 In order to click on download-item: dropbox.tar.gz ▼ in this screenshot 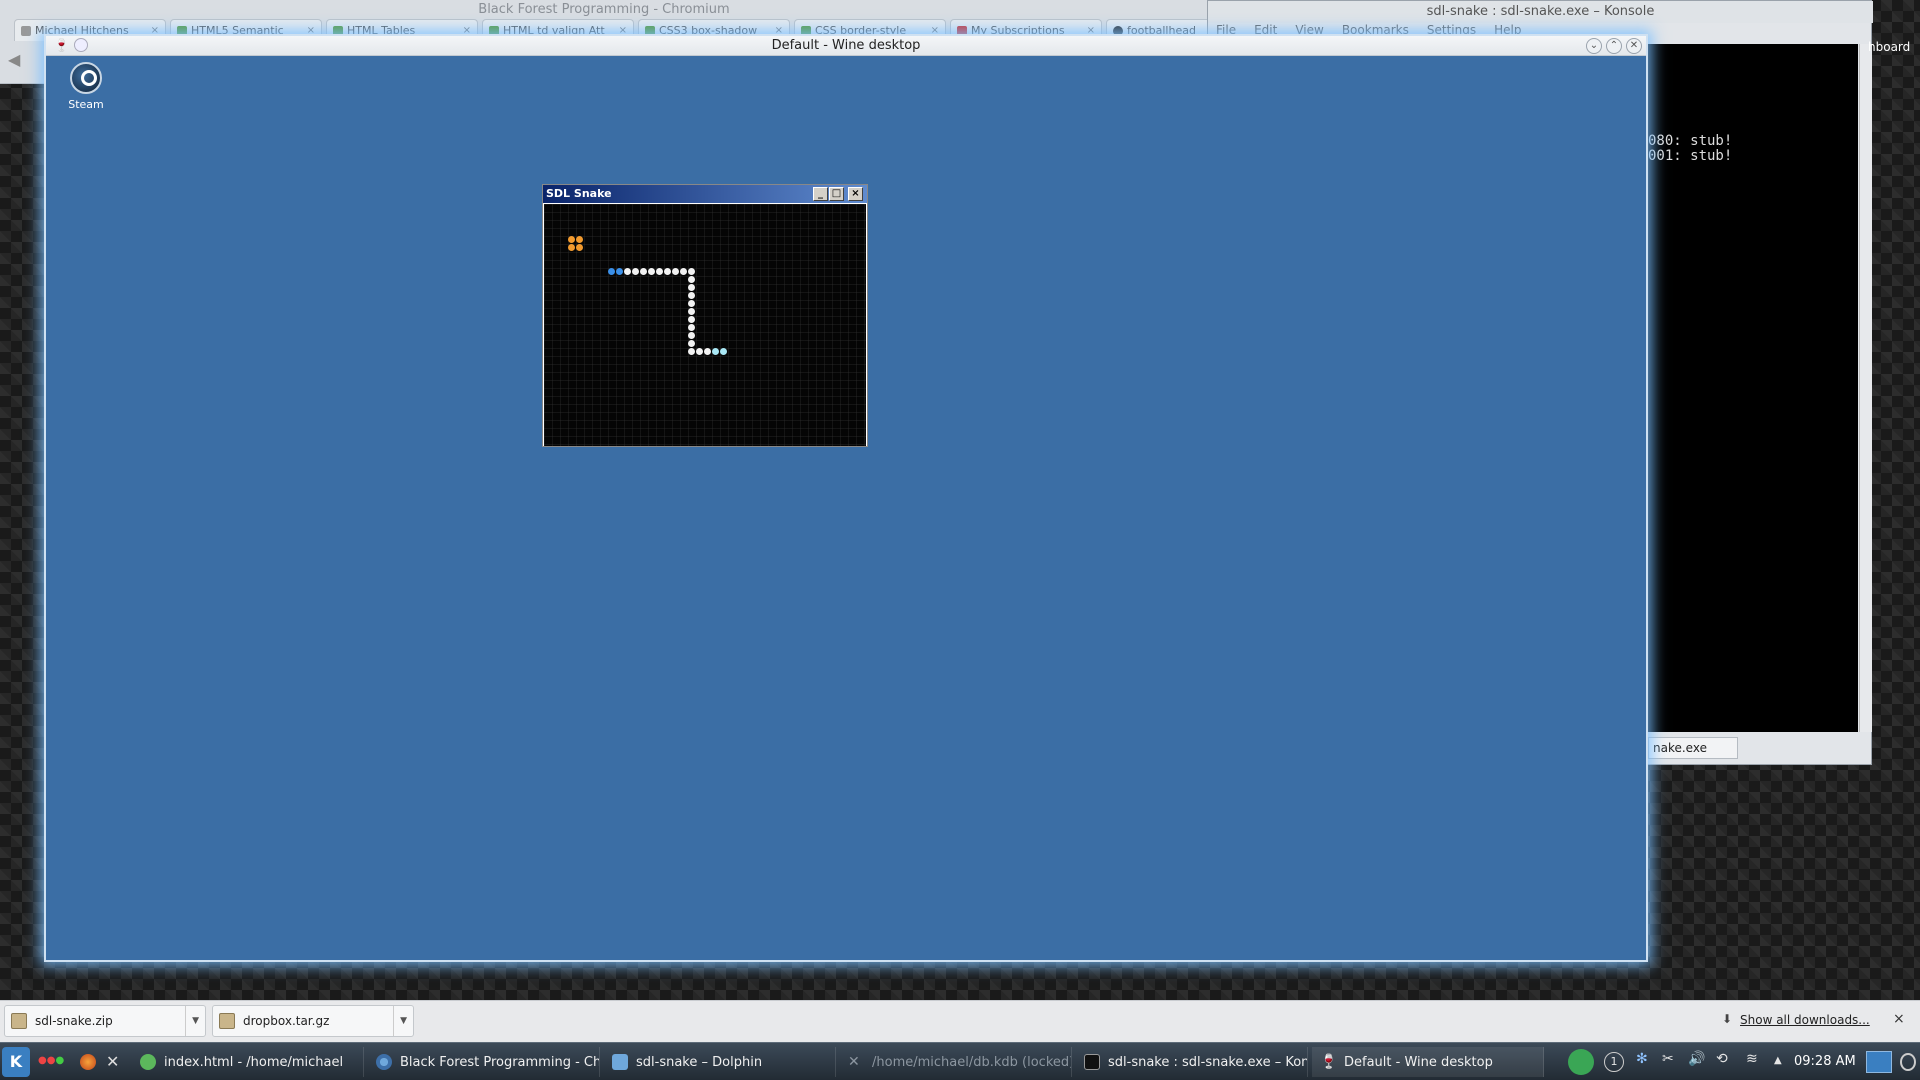, I will do `click(313, 1021)`.